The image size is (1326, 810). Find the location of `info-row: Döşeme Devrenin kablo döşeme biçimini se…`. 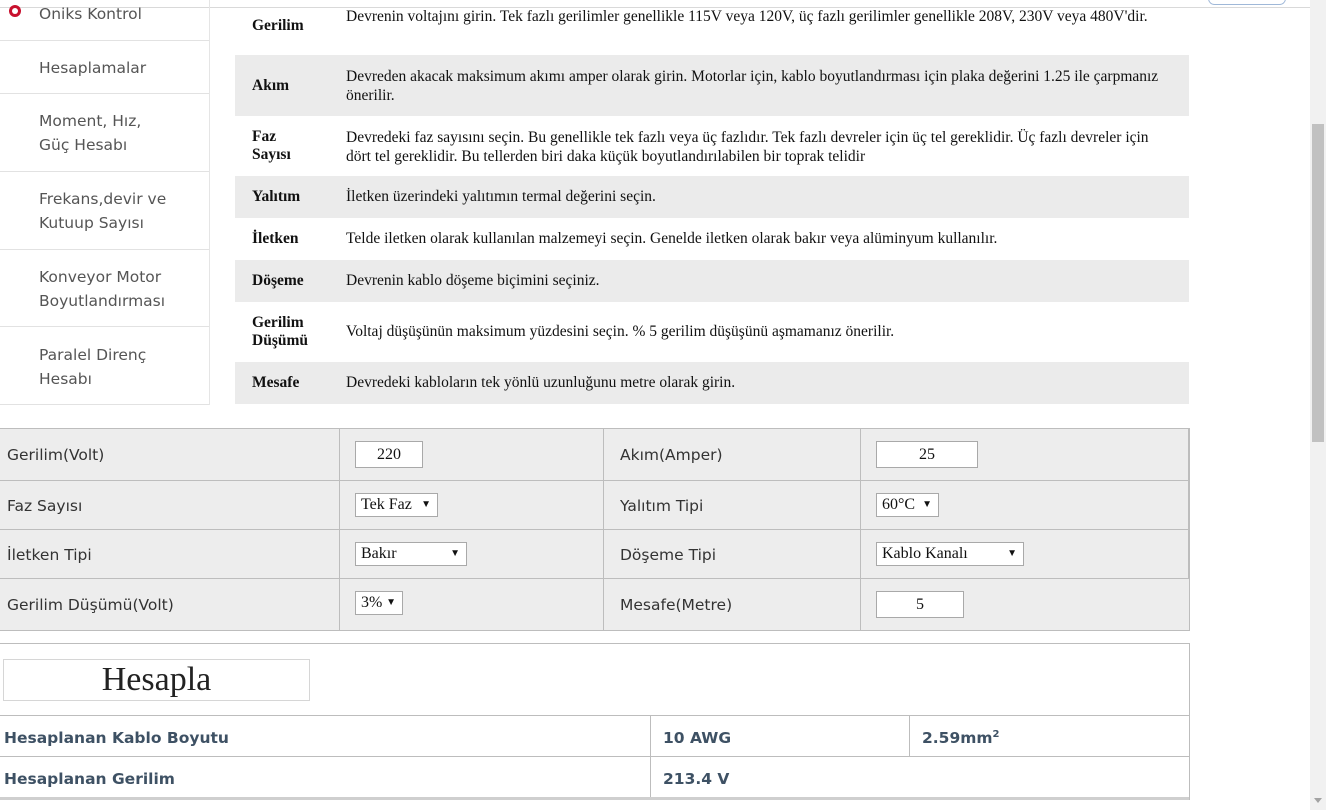

info-row: Döşeme Devrenin kablo döşeme biçimini se… is located at coordinates (712, 281).